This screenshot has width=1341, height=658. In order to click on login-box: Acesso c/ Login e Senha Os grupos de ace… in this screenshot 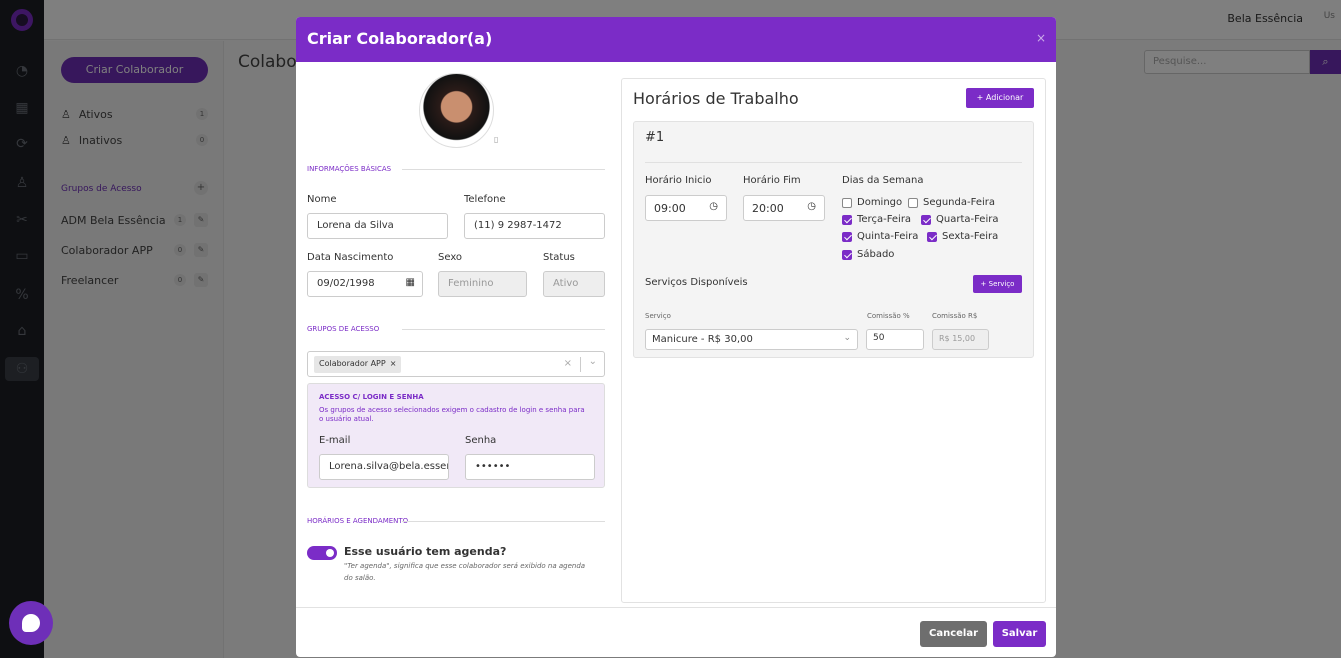, I will do `click(456, 435)`.